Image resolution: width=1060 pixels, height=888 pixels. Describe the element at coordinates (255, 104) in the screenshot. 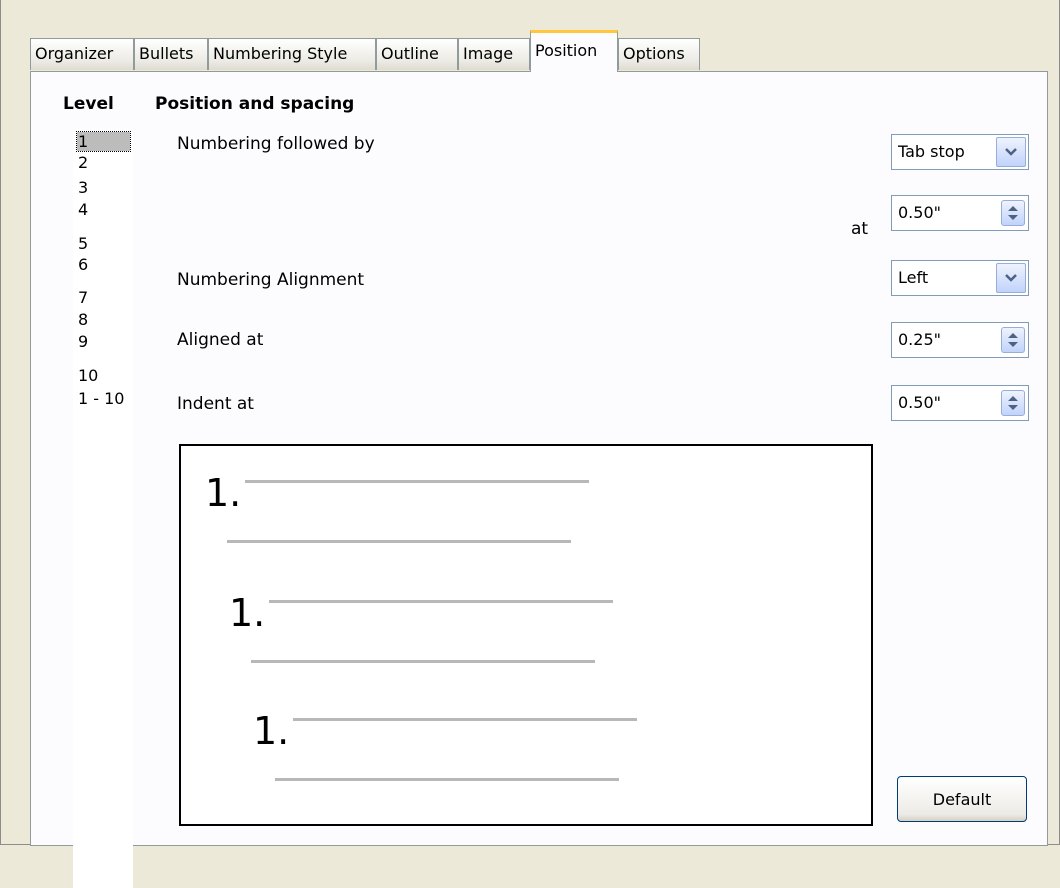

I see `position-spacing-heading: Position and spacing` at that location.